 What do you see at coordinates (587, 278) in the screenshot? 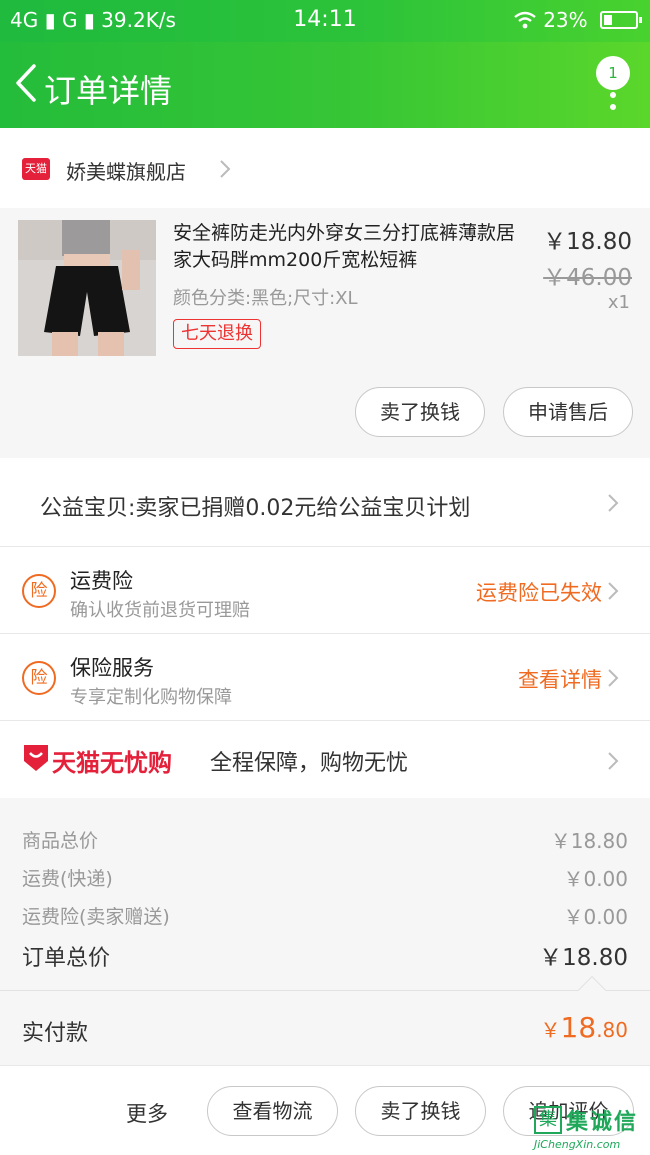
I see `original-price: ￥46.00` at bounding box center [587, 278].